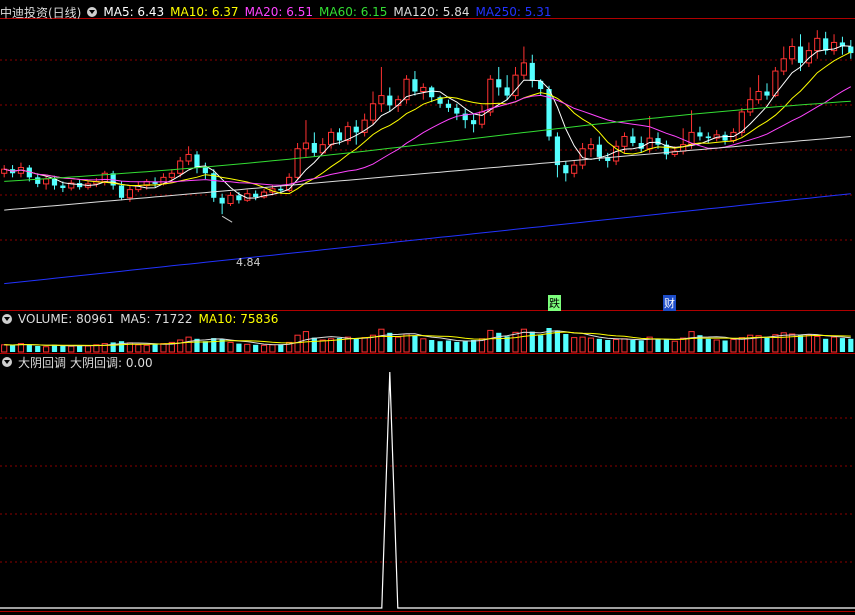 This screenshot has height=615, width=855. I want to click on indicator-header: 大阴回调 大阴回调: 0.00, so click(79, 362).